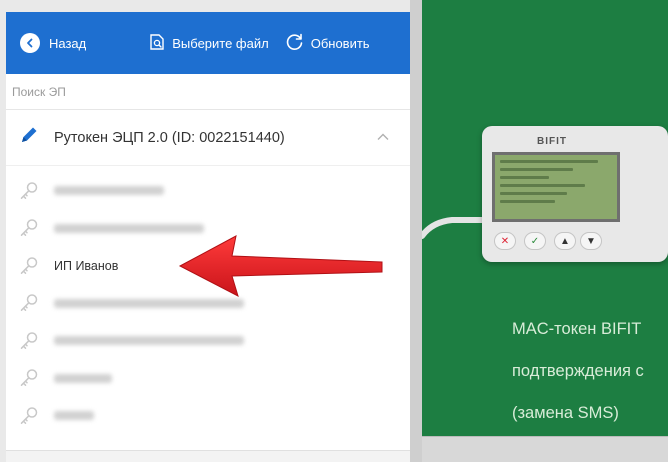 The height and width of the screenshot is (462, 668). Describe the element at coordinates (416, 231) in the screenshot. I see `panel-divider` at that location.